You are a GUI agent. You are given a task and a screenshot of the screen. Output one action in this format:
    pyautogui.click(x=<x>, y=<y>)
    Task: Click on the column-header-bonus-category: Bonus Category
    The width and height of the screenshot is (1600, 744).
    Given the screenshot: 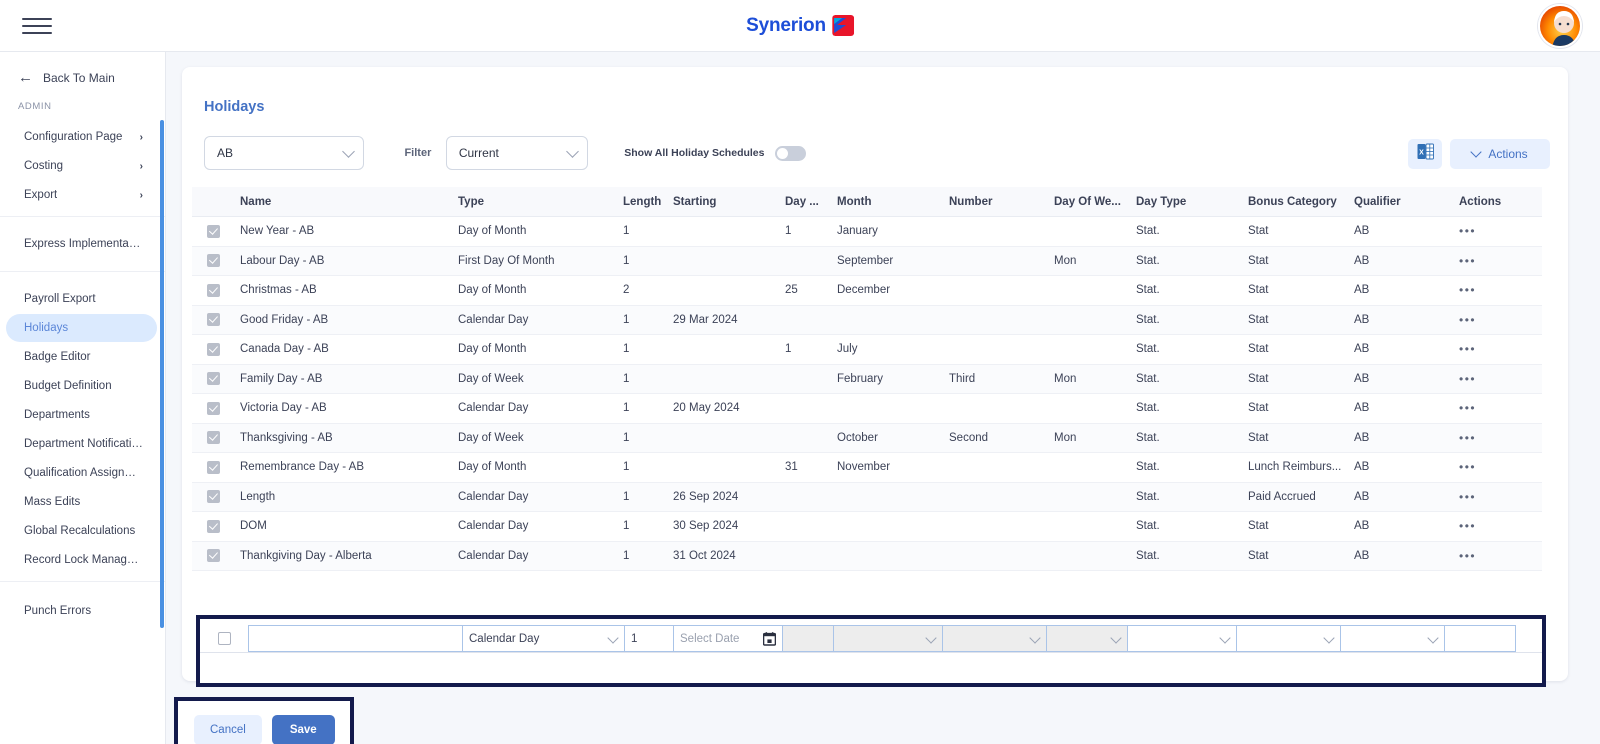 What is the action you would take?
    pyautogui.click(x=1301, y=202)
    